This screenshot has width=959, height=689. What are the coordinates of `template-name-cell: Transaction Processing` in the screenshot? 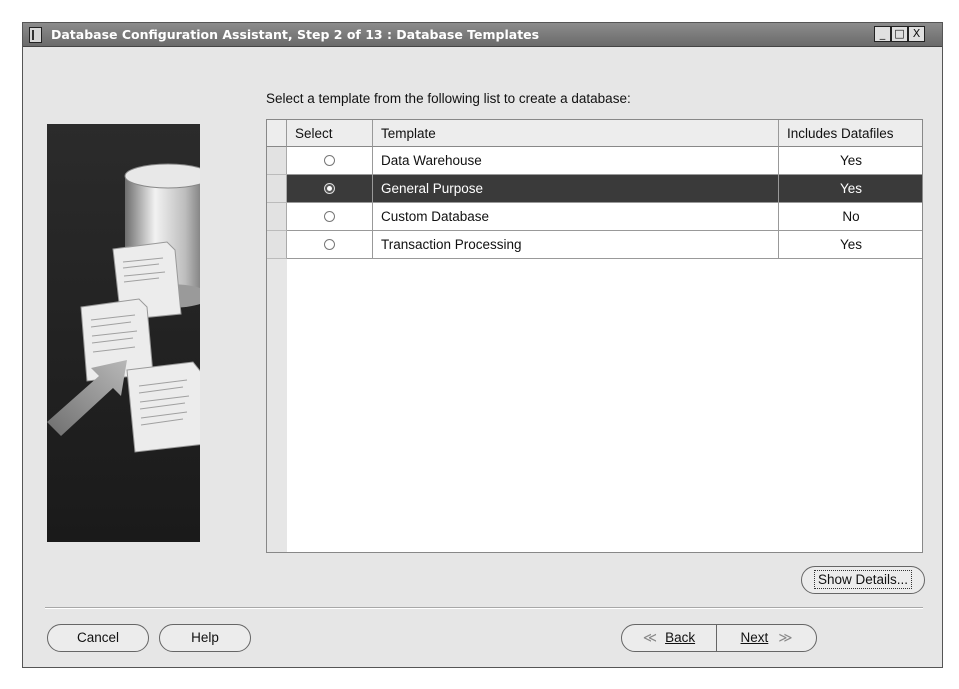 It's located at (576, 245).